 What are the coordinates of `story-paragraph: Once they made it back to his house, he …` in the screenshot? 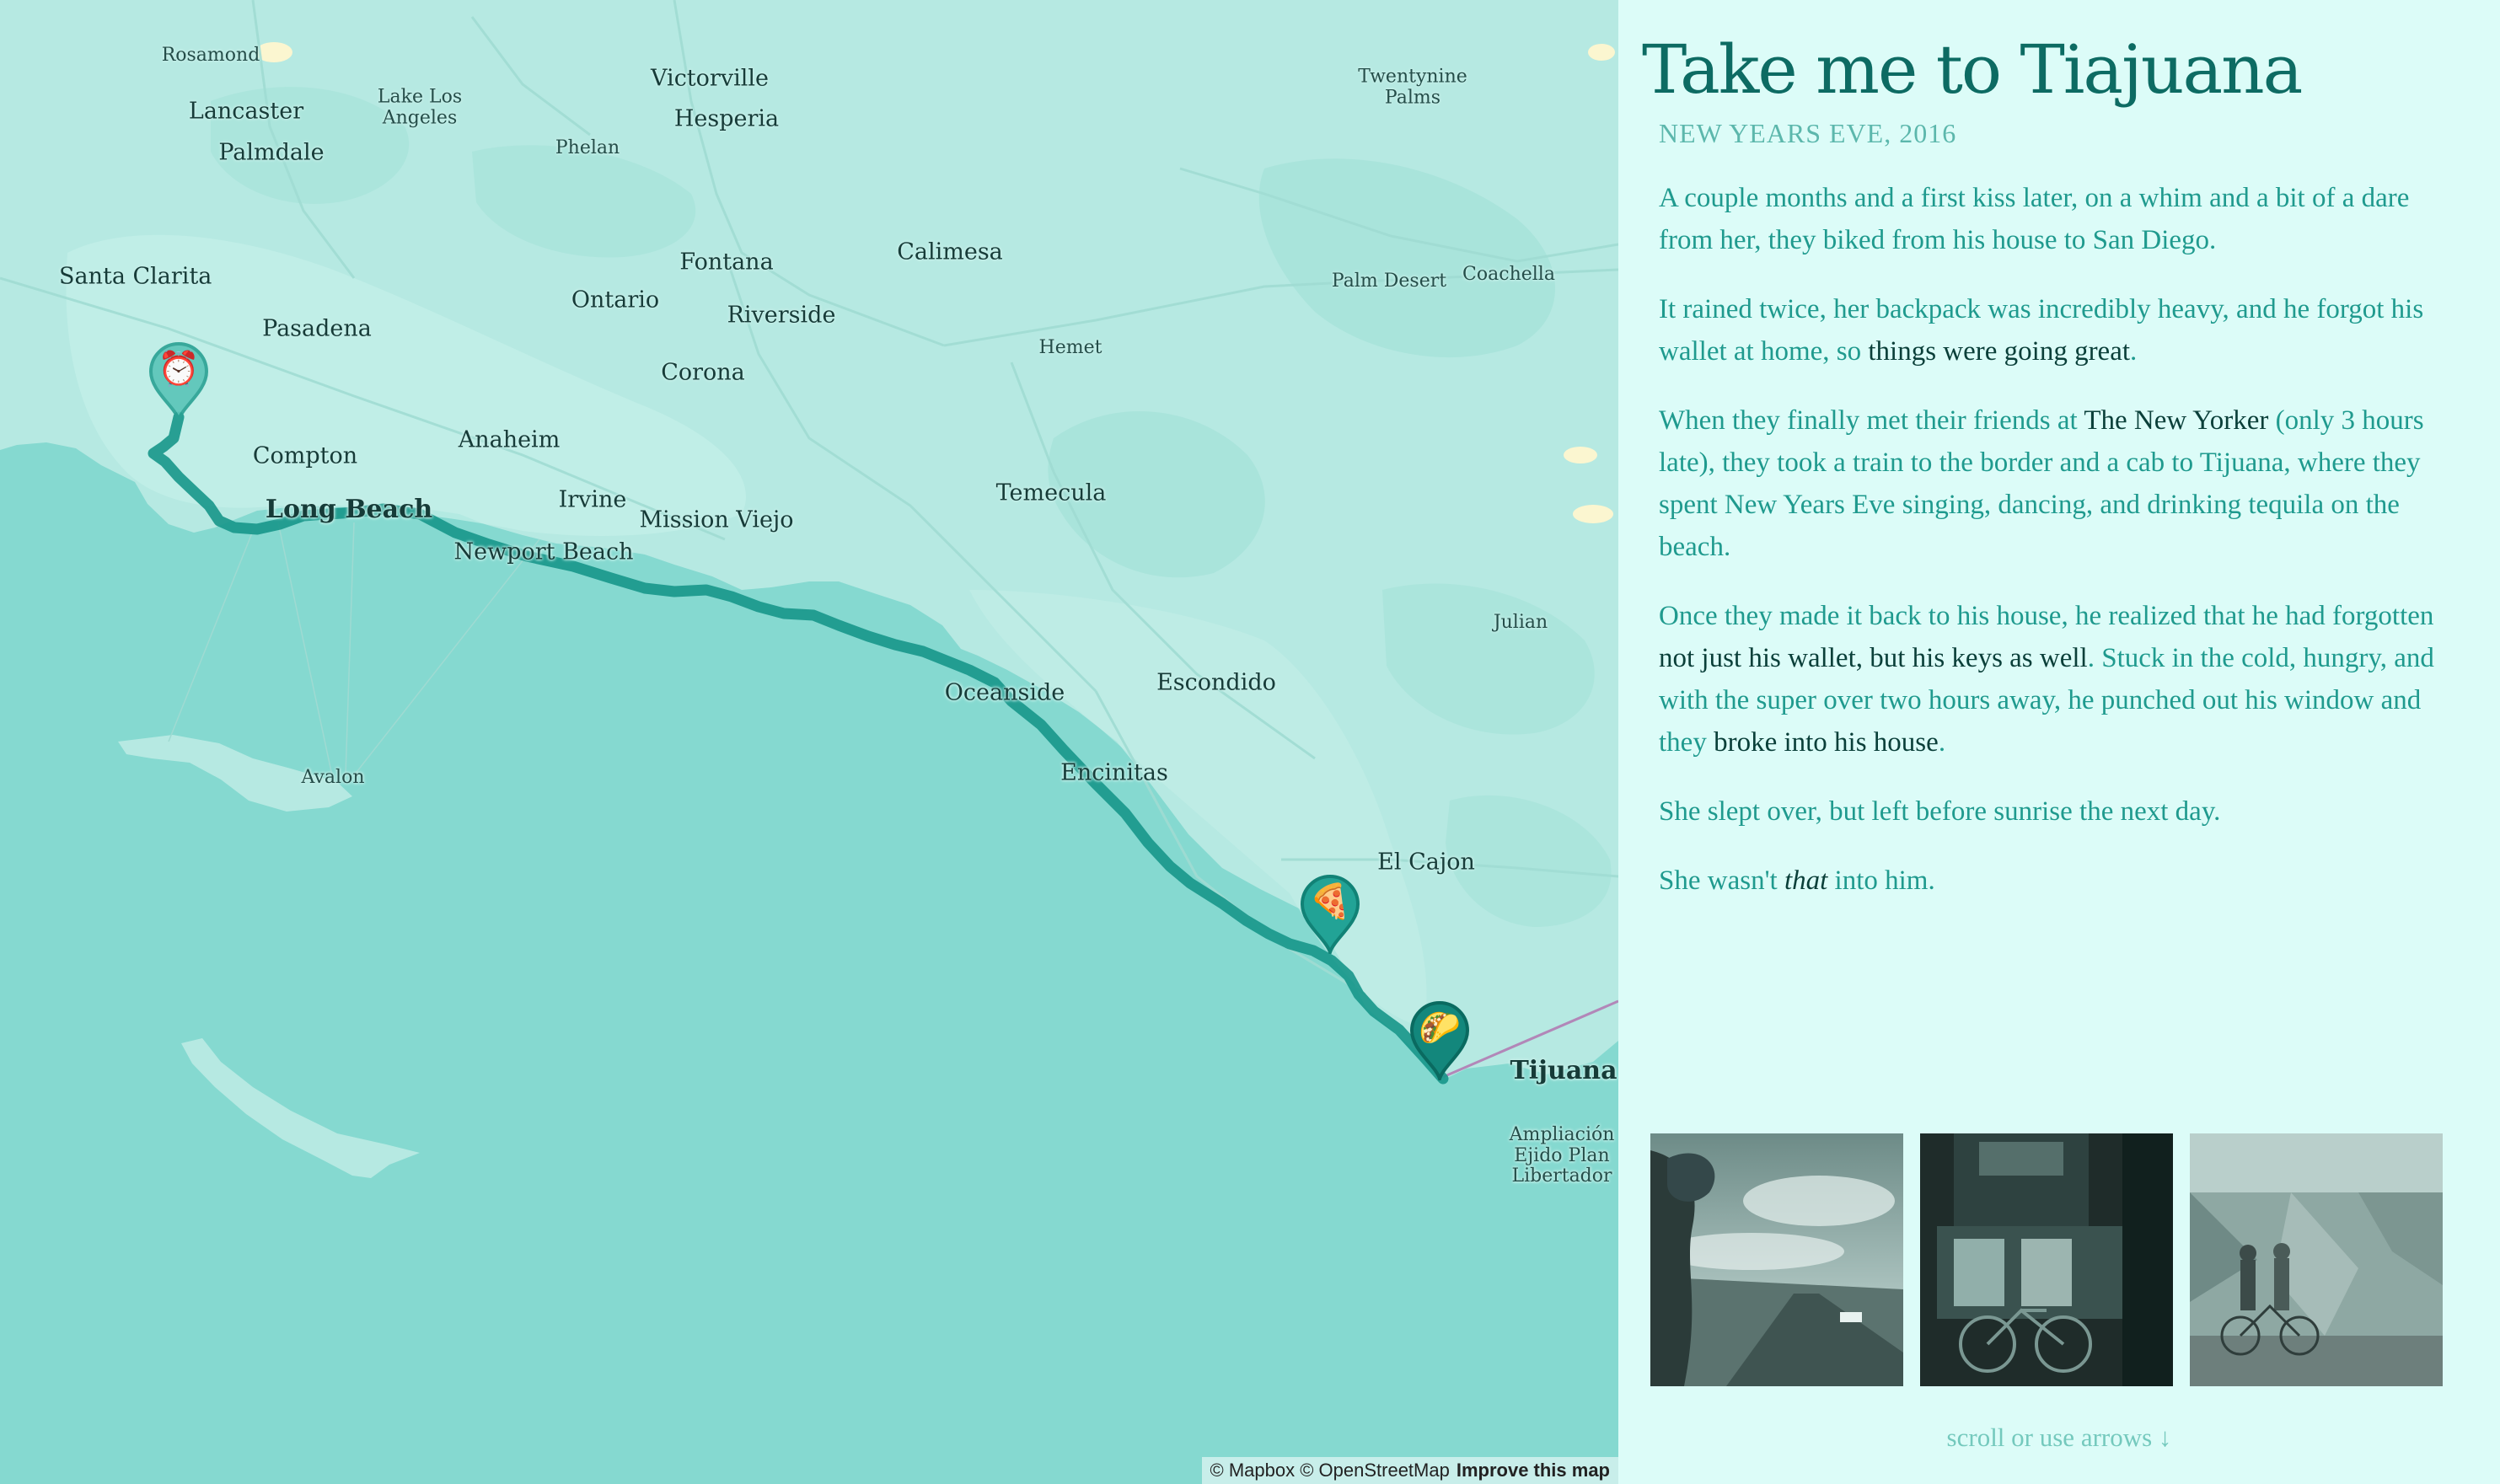 It's located at (2051, 679).